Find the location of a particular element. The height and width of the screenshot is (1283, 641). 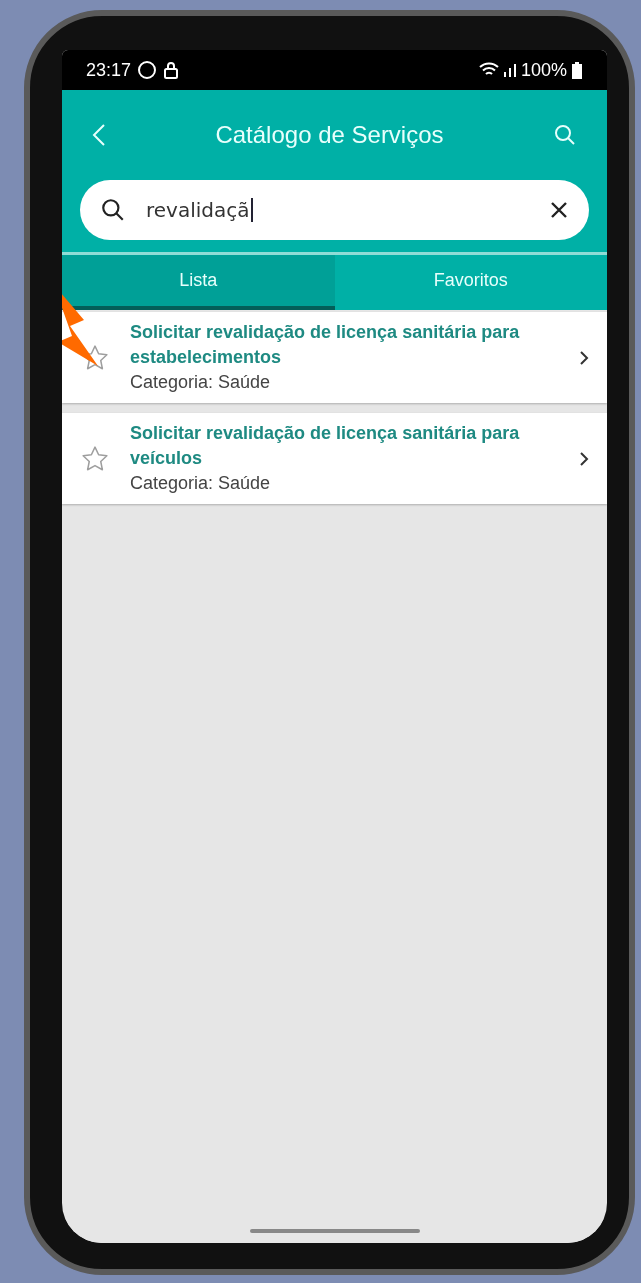

battery-level: 100% is located at coordinates (543, 70).